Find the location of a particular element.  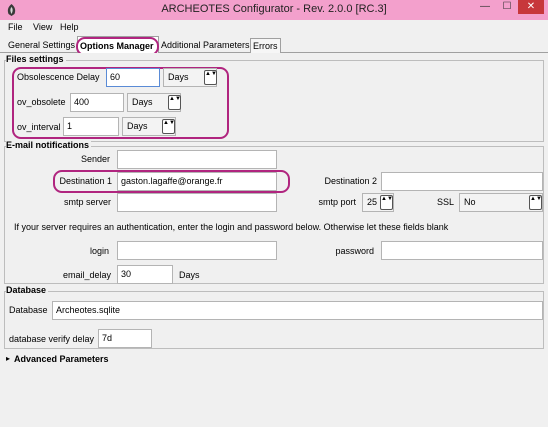

login-label: login is located at coordinates (99, 251).